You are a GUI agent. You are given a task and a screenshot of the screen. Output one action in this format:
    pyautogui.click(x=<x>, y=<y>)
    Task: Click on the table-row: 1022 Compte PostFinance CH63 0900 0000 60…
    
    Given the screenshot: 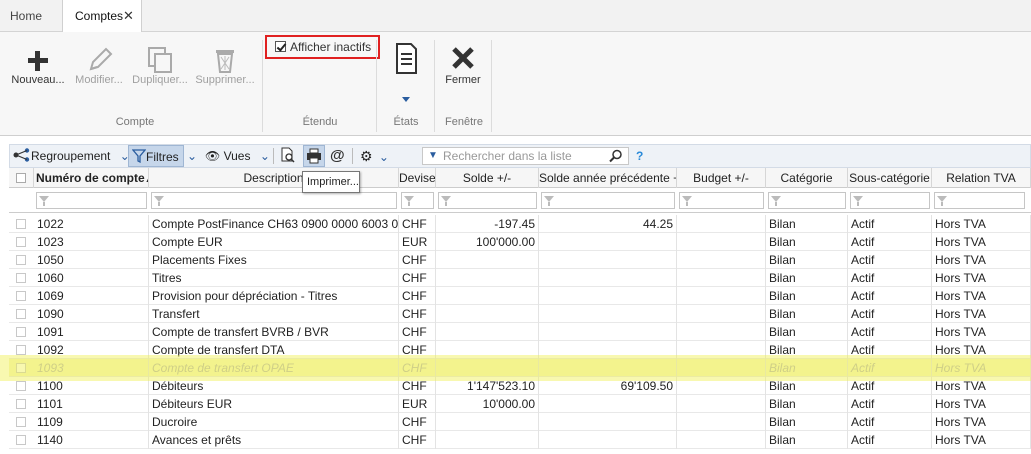 What is the action you would take?
    pyautogui.click(x=520, y=224)
    